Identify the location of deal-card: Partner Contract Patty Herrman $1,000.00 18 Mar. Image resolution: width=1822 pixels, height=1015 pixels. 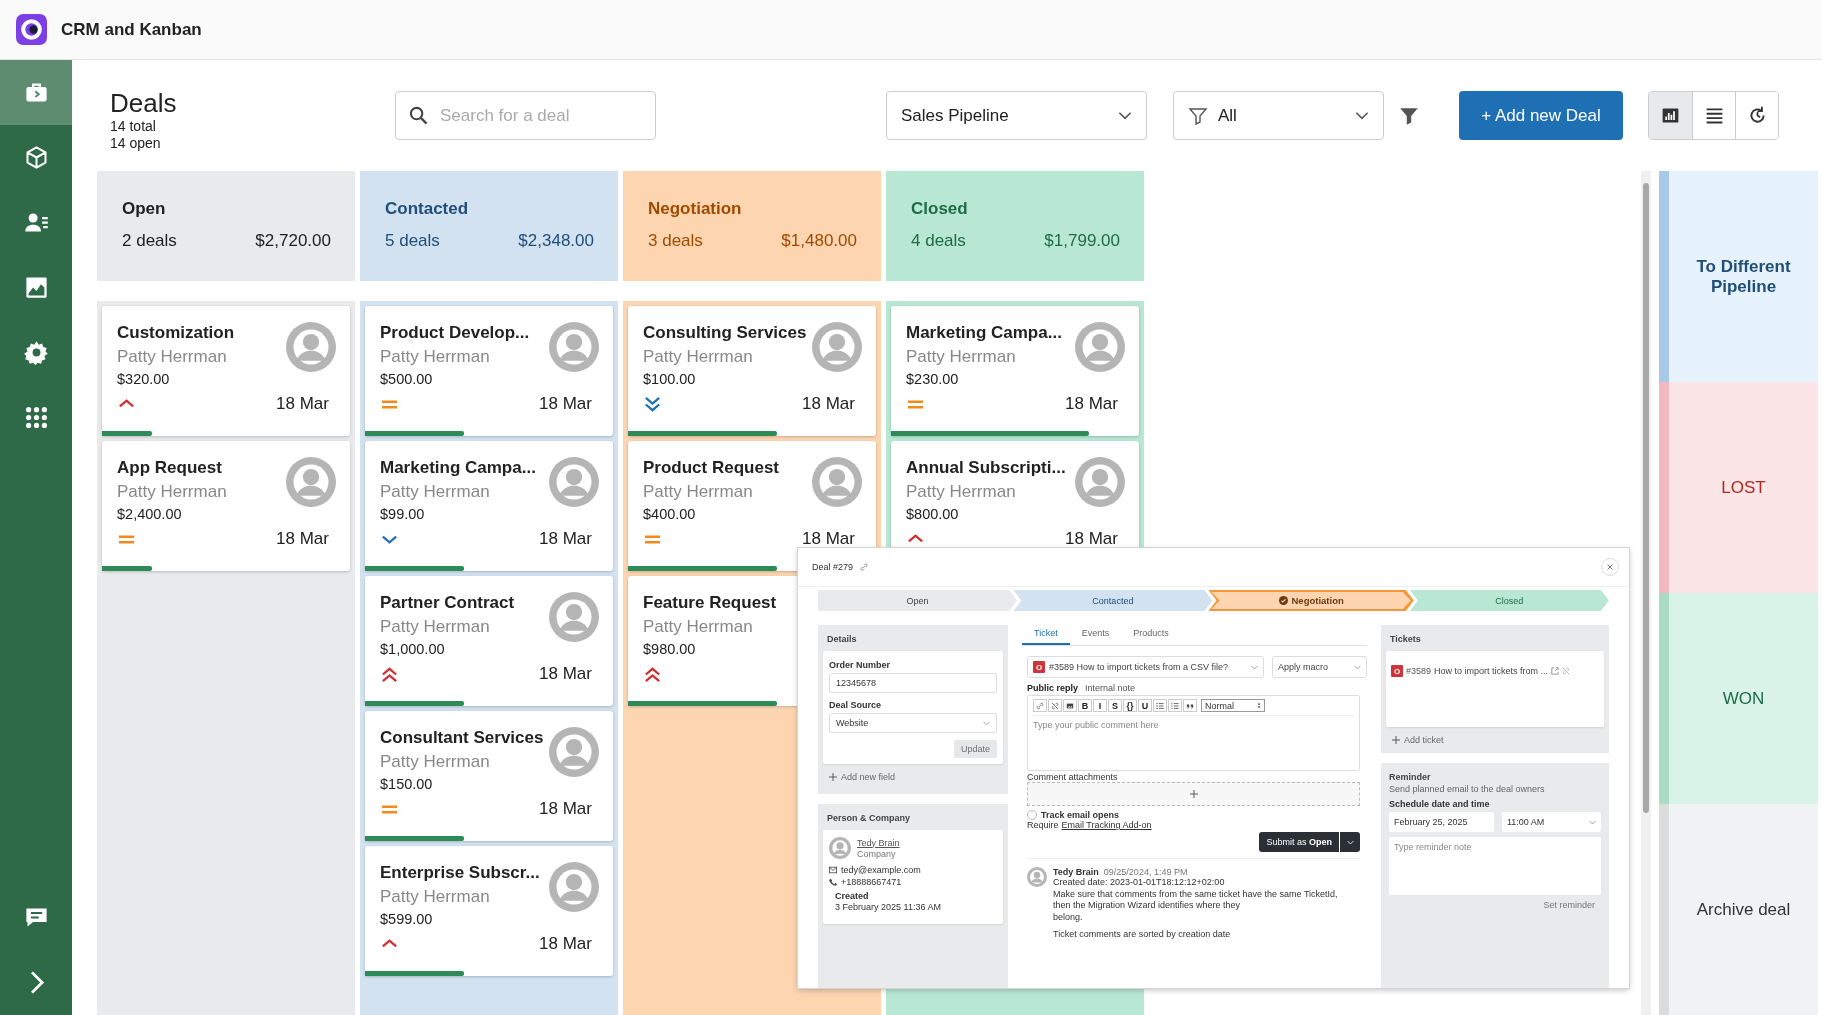
(489, 641).